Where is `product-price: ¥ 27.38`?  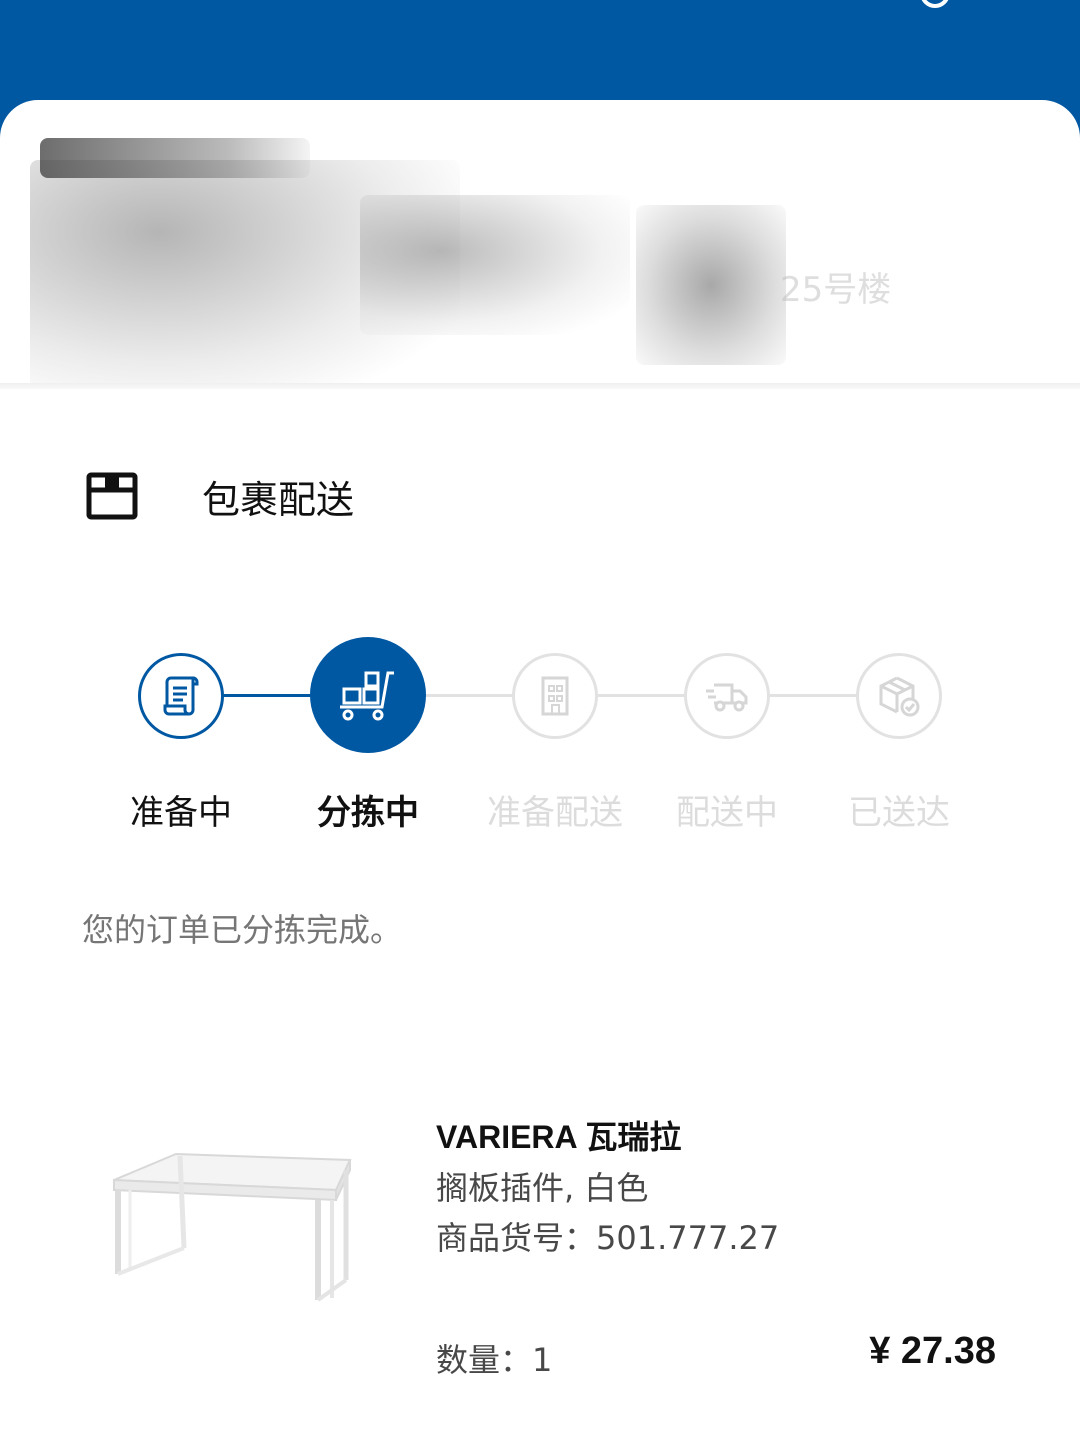 product-price: ¥ 27.38 is located at coordinates (932, 1351).